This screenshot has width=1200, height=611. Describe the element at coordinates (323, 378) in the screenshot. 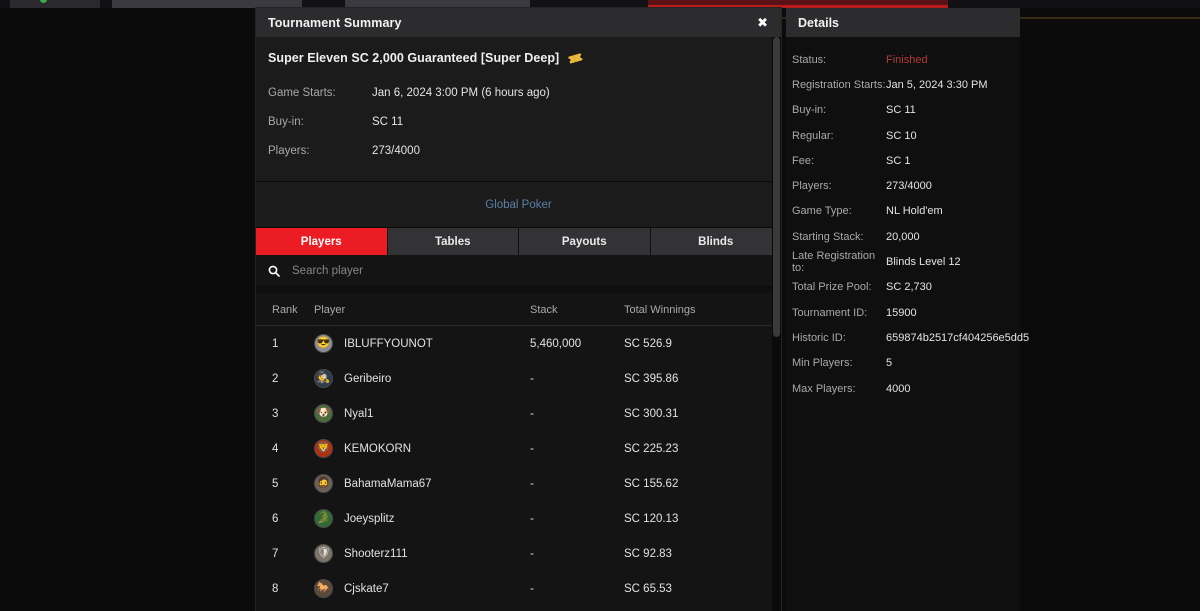

I see `avatar: 🕵` at that location.